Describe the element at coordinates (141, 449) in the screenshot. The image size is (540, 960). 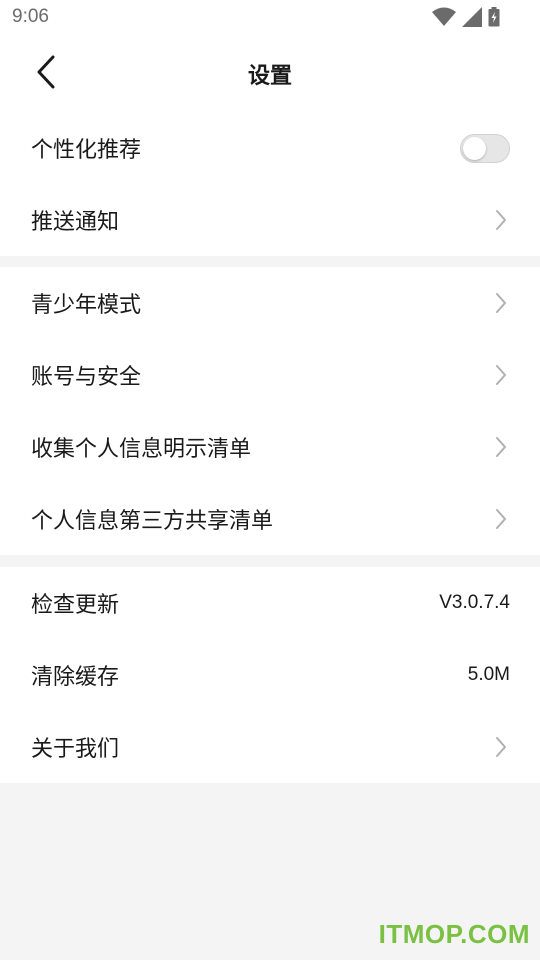
I see `setting-label: 收集个人信息明示清单` at that location.